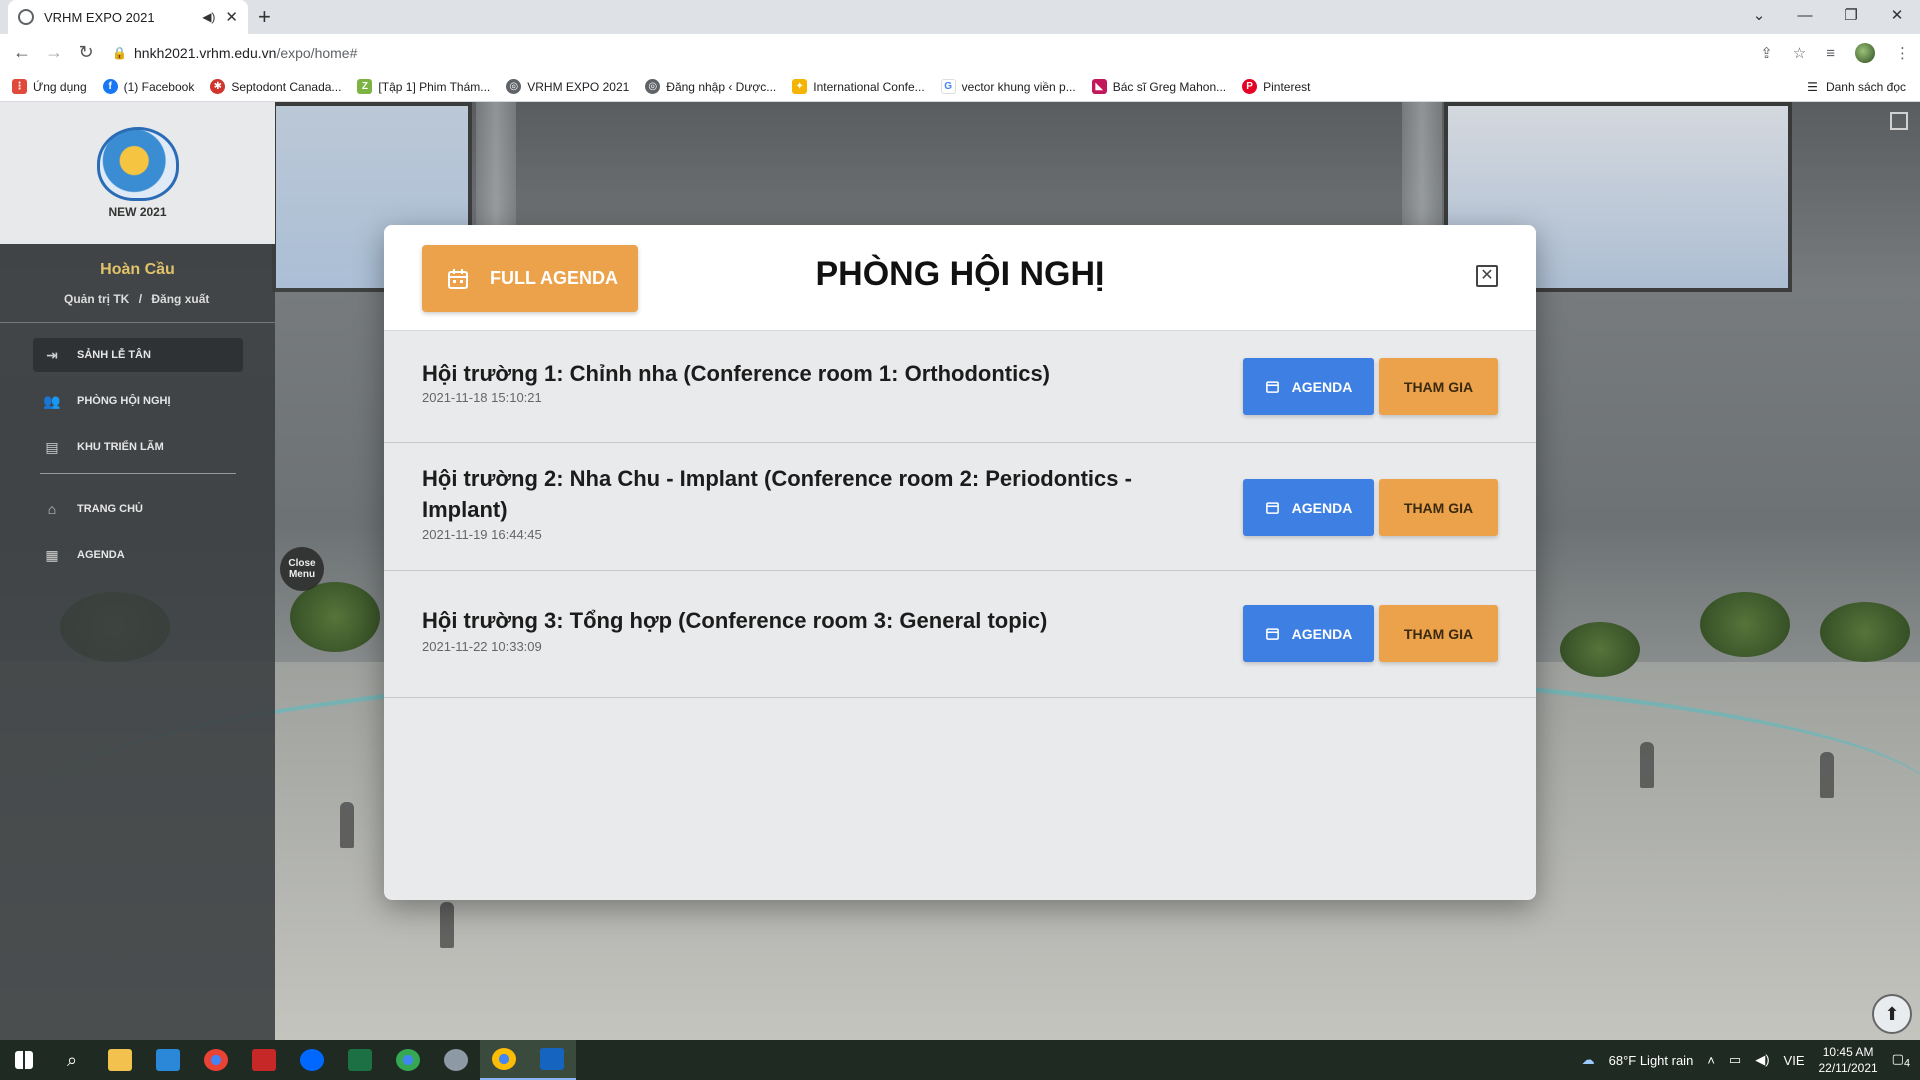  What do you see at coordinates (1902, 53) in the screenshot?
I see `chrome-menu-icon: ⋮` at bounding box center [1902, 53].